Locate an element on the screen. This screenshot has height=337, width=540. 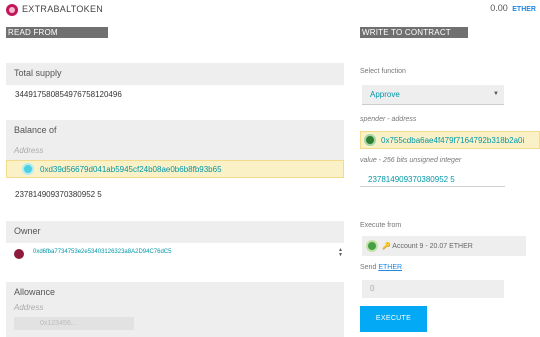
send-label: Send is located at coordinates (368, 267).